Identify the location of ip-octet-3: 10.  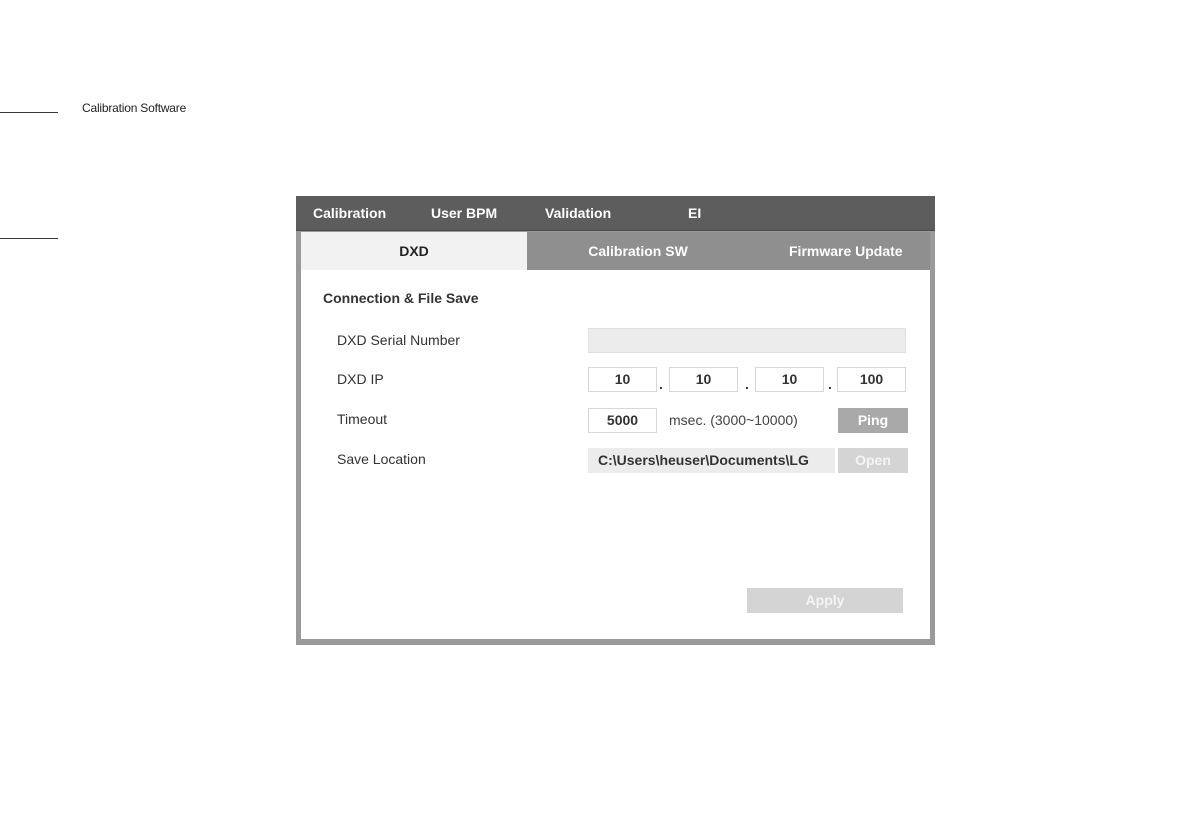
(789, 379).